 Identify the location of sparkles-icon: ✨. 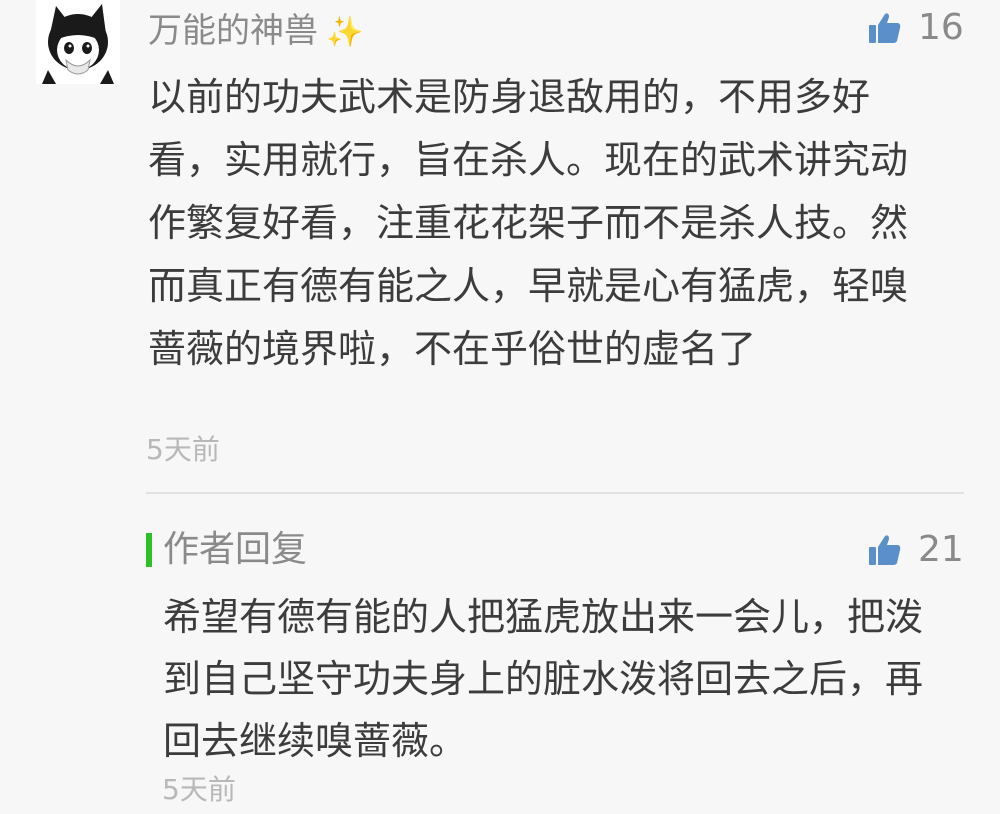
(345, 32).